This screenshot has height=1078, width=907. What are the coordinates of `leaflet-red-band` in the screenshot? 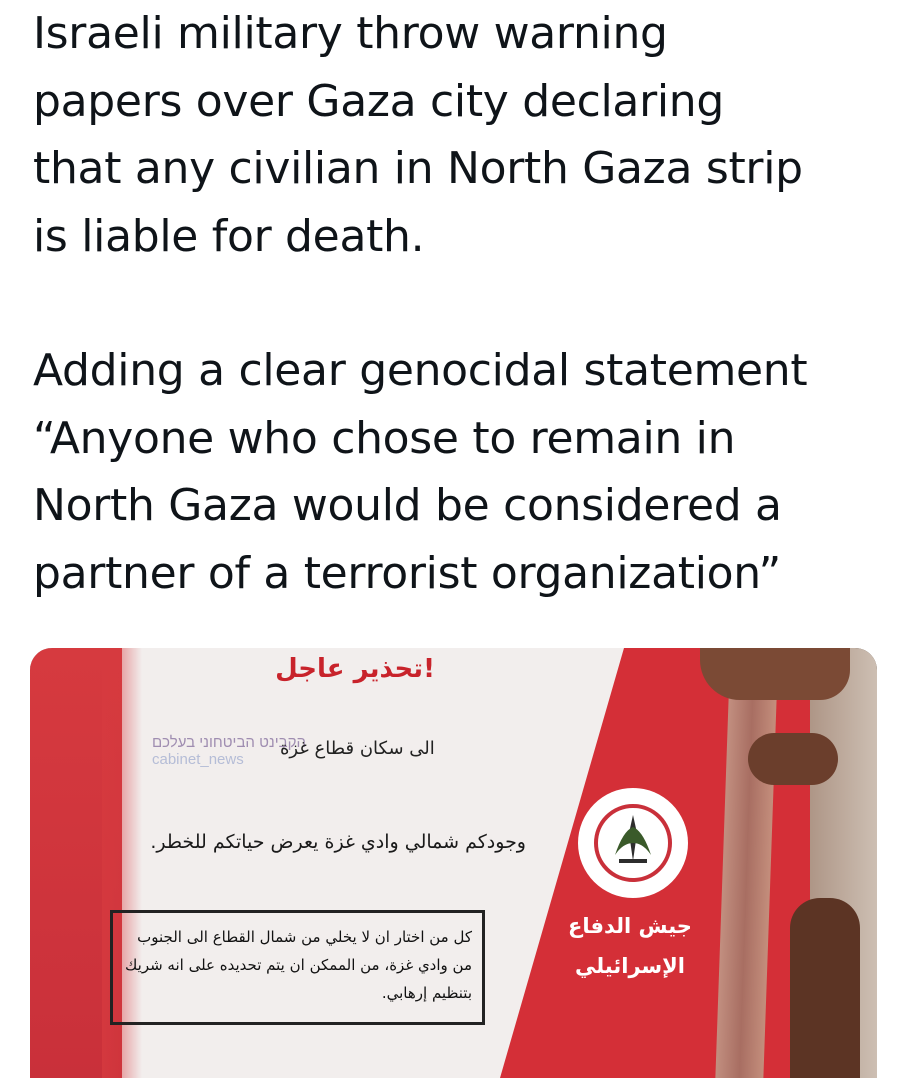 It's located at (86, 863).